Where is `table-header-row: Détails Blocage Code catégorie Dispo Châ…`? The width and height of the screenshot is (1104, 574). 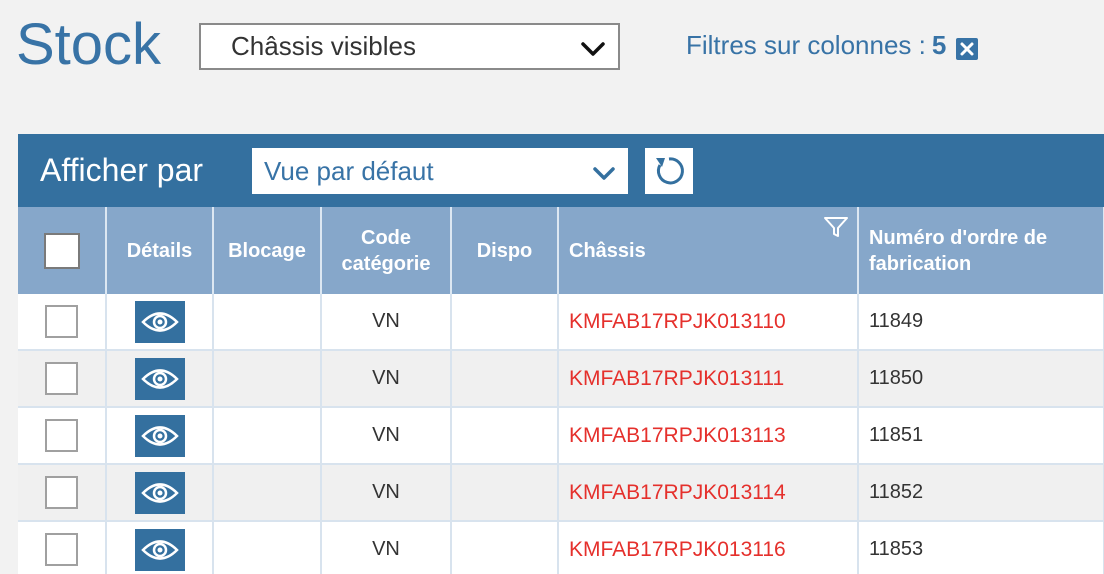
table-header-row: Détails Blocage Code catégorie Dispo Châ… is located at coordinates (561, 250).